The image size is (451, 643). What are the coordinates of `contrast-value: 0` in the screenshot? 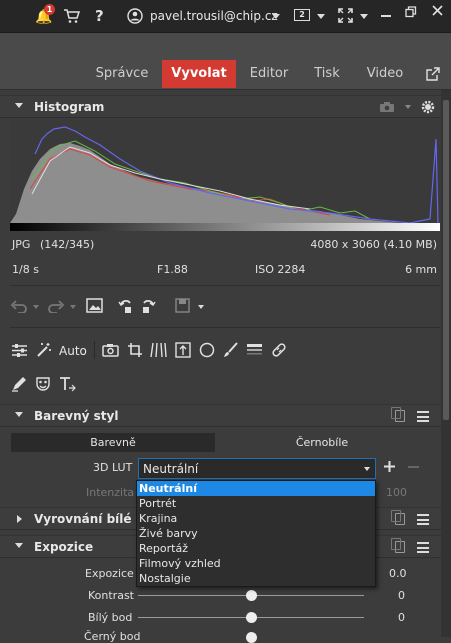 It's located at (401, 595).